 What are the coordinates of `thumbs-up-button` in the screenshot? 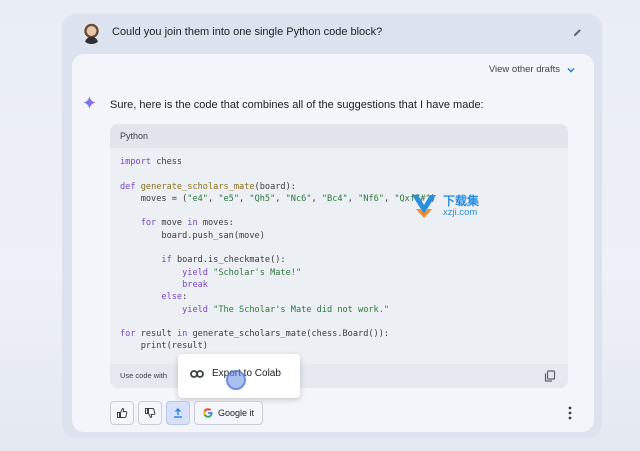 It's located at (122, 413).